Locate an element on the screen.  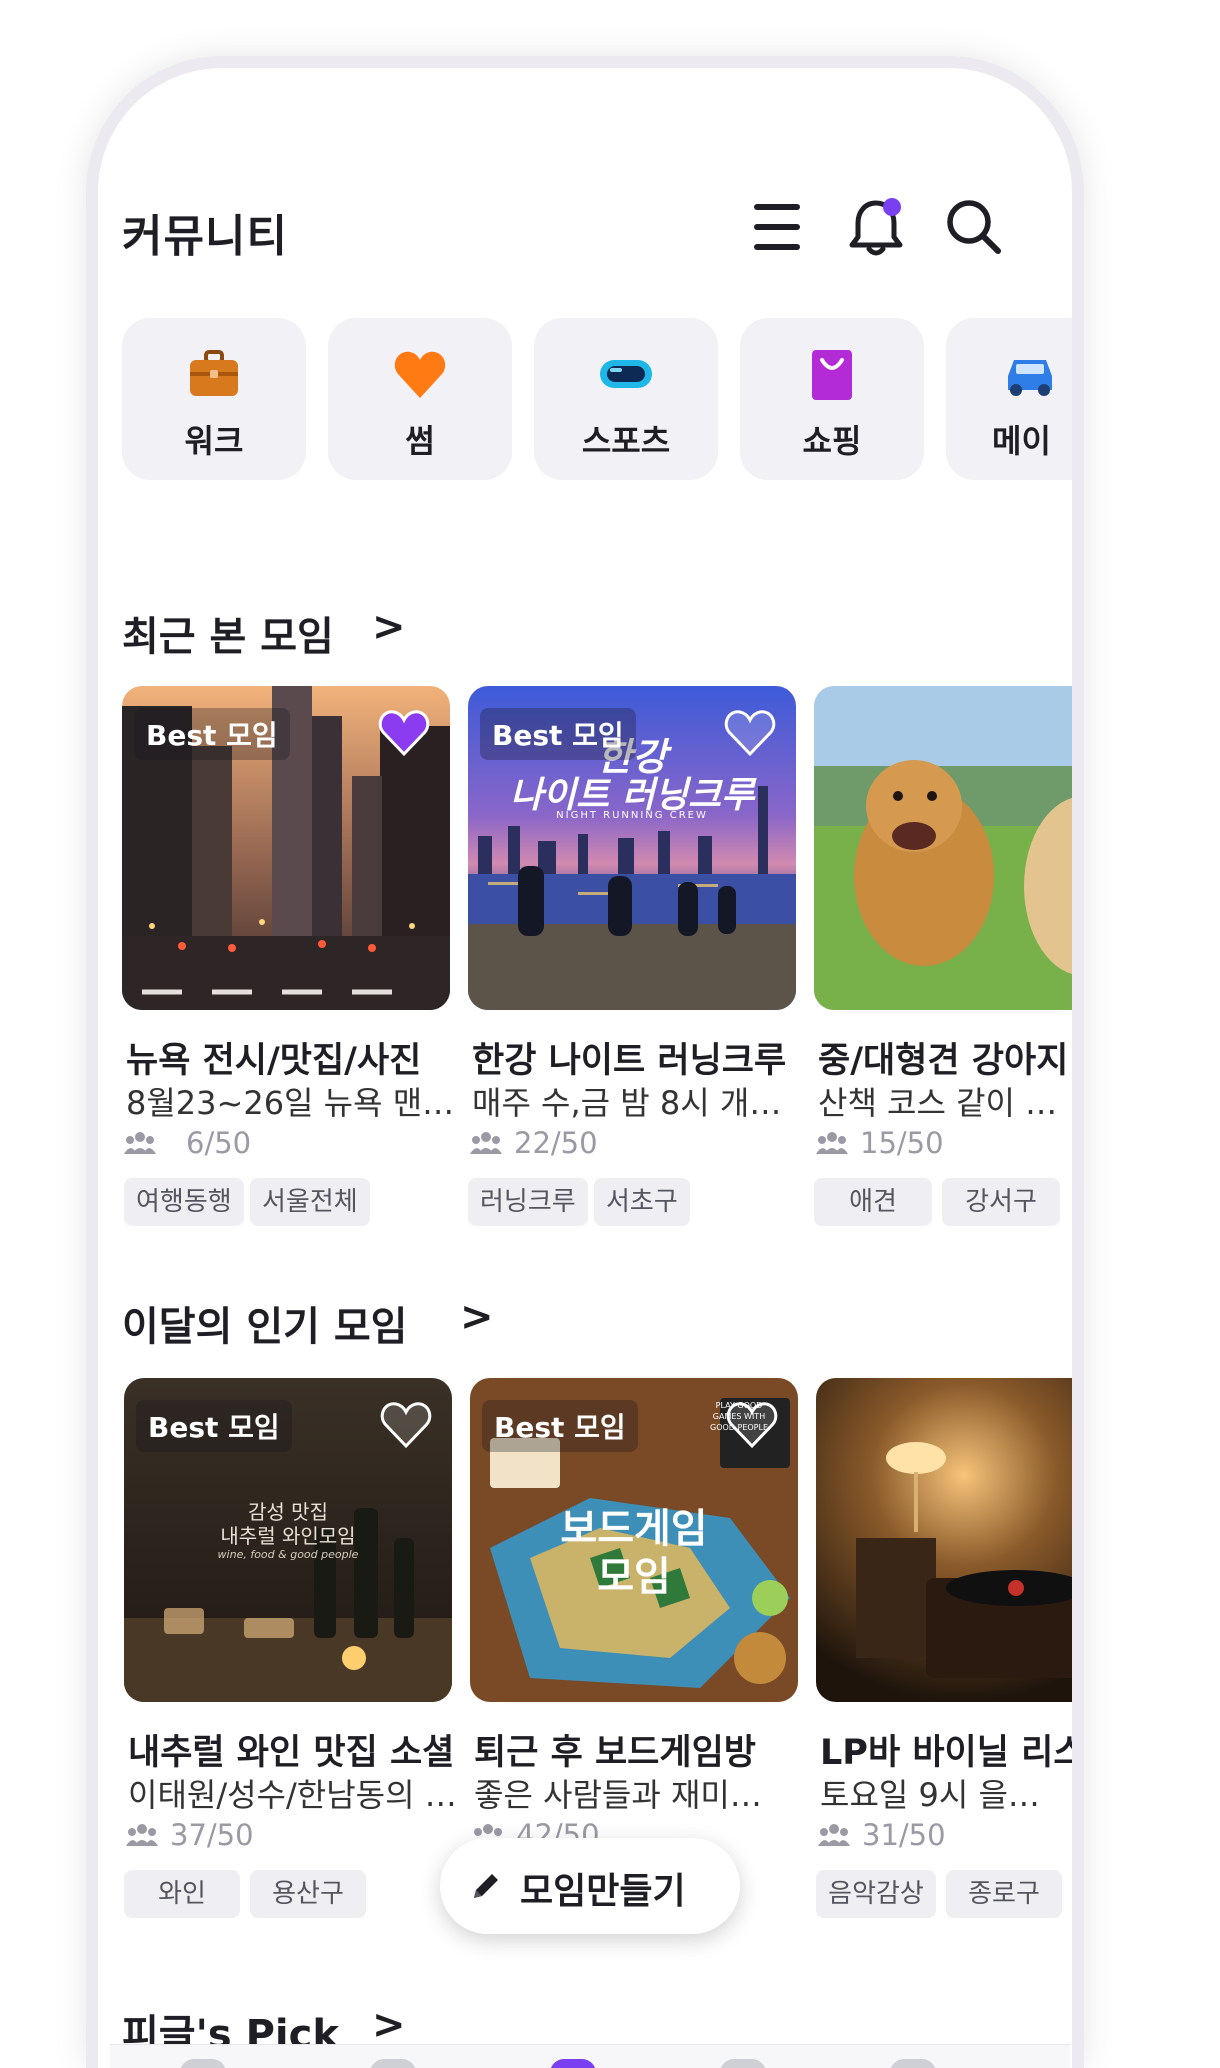
tag-chip: 애견 is located at coordinates (873, 1202).